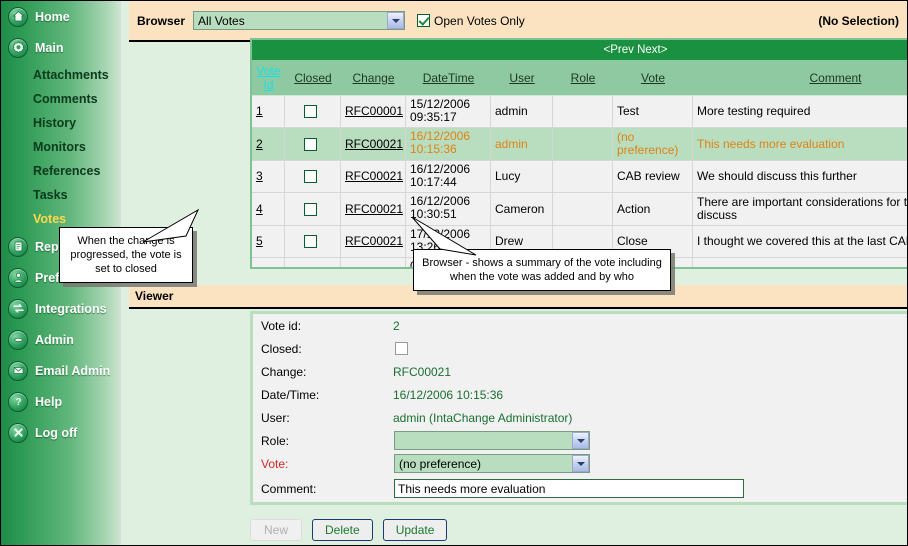 The width and height of the screenshot is (908, 546). I want to click on cell-change: RFC00020, so click(373, 263).